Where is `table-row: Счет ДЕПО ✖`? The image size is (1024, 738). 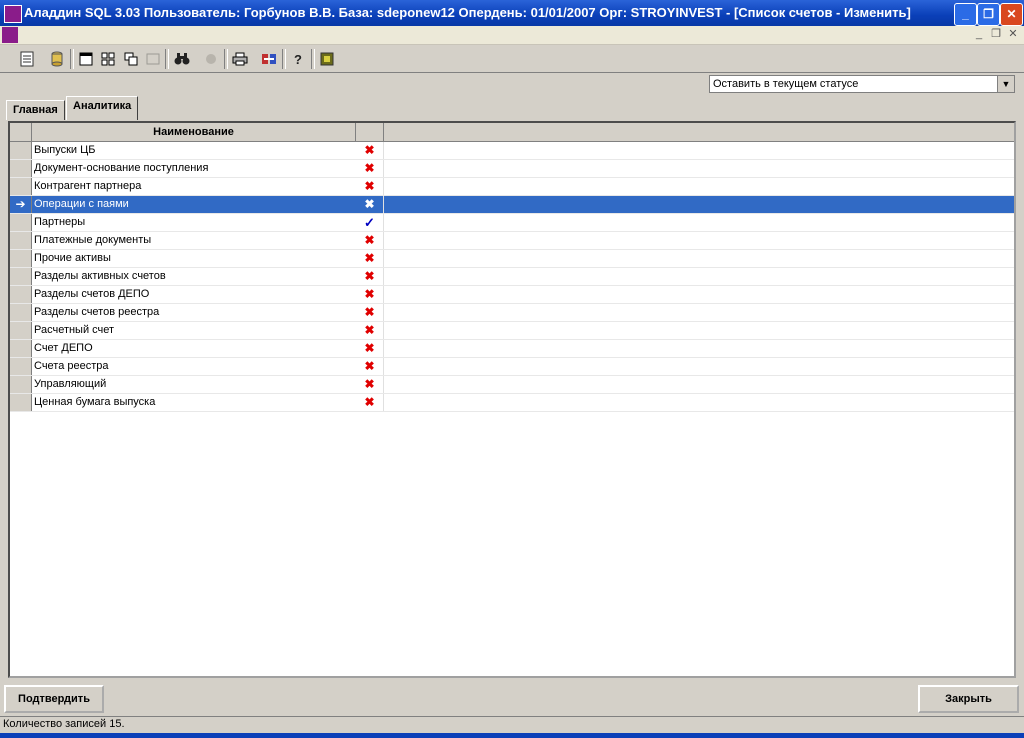
table-row: Счет ДЕПО ✖ is located at coordinates (512, 349).